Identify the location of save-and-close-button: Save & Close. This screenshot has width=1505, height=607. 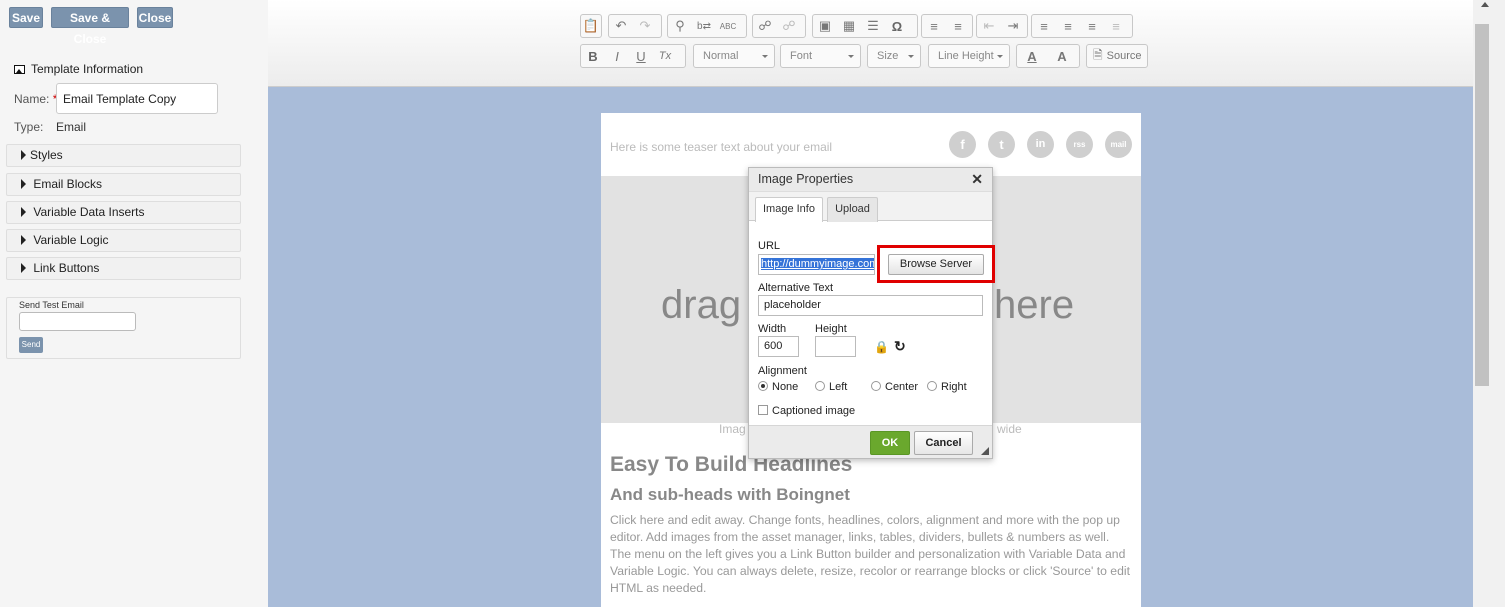
(90, 26).